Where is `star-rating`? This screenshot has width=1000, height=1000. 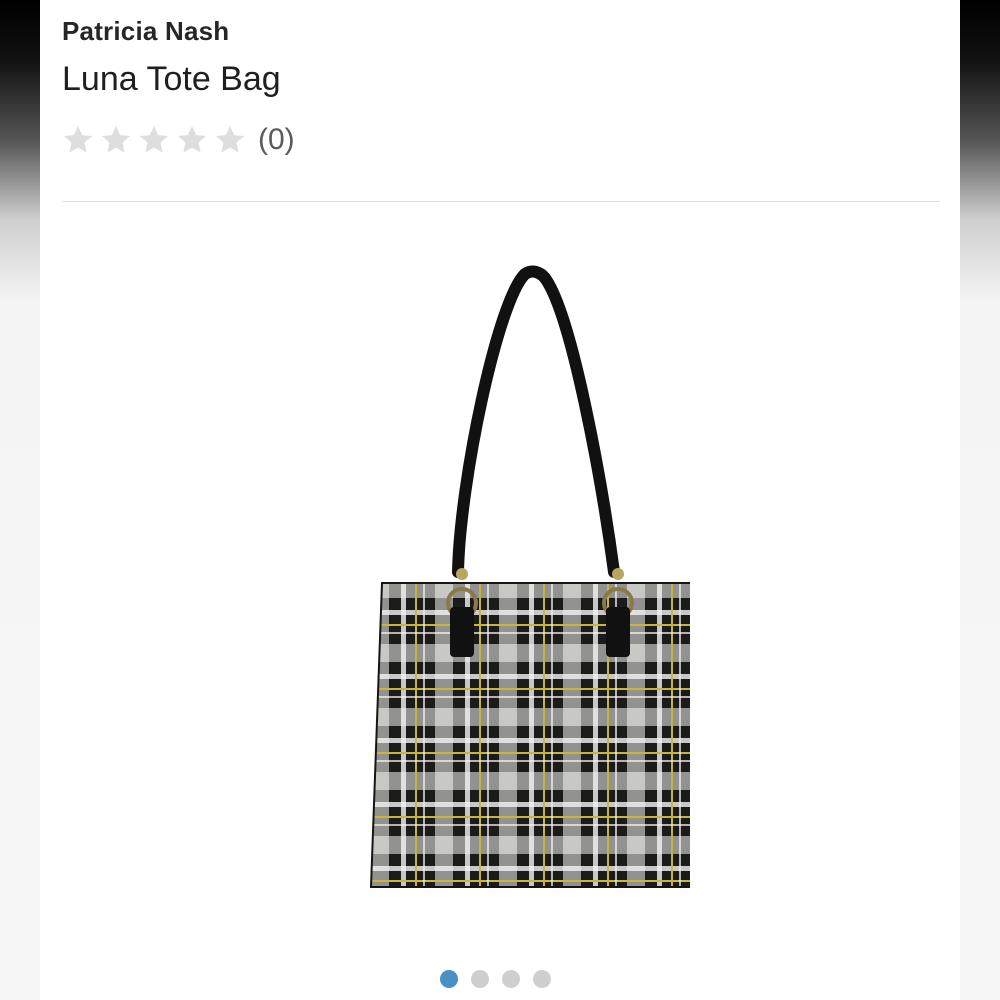 star-rating is located at coordinates (154, 140).